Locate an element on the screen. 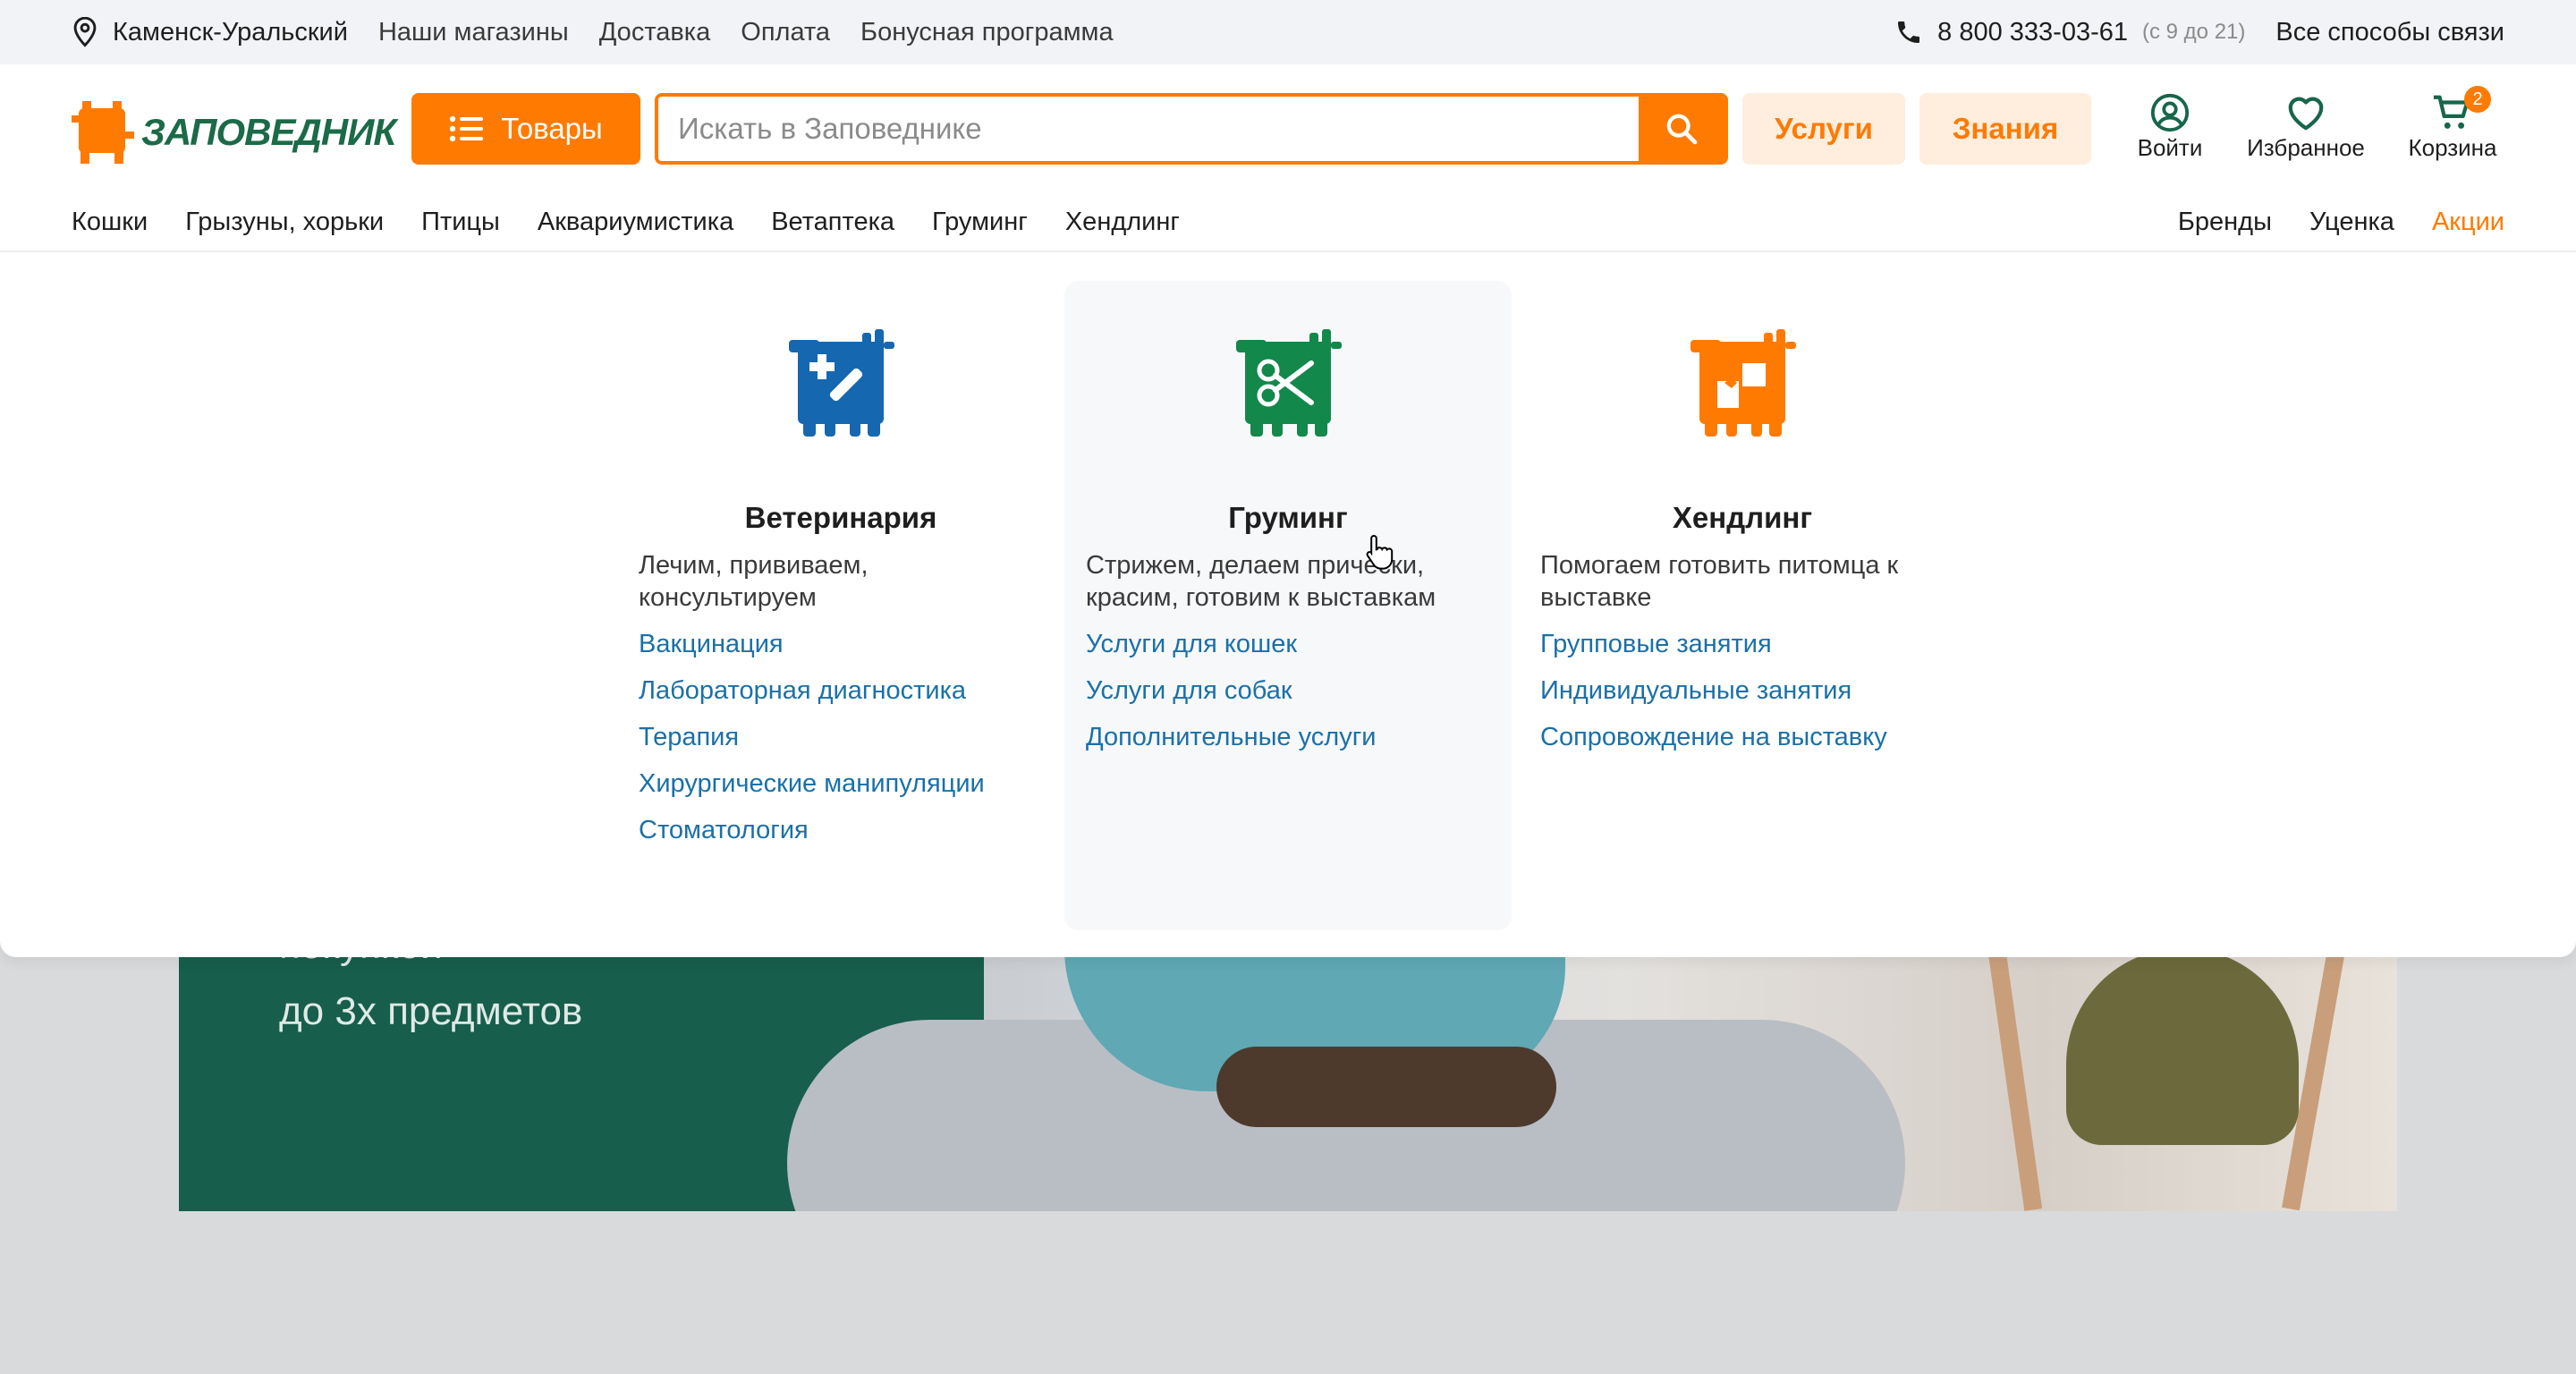 The width and height of the screenshot is (2576, 1374). search-bar is located at coordinates (1191, 129).